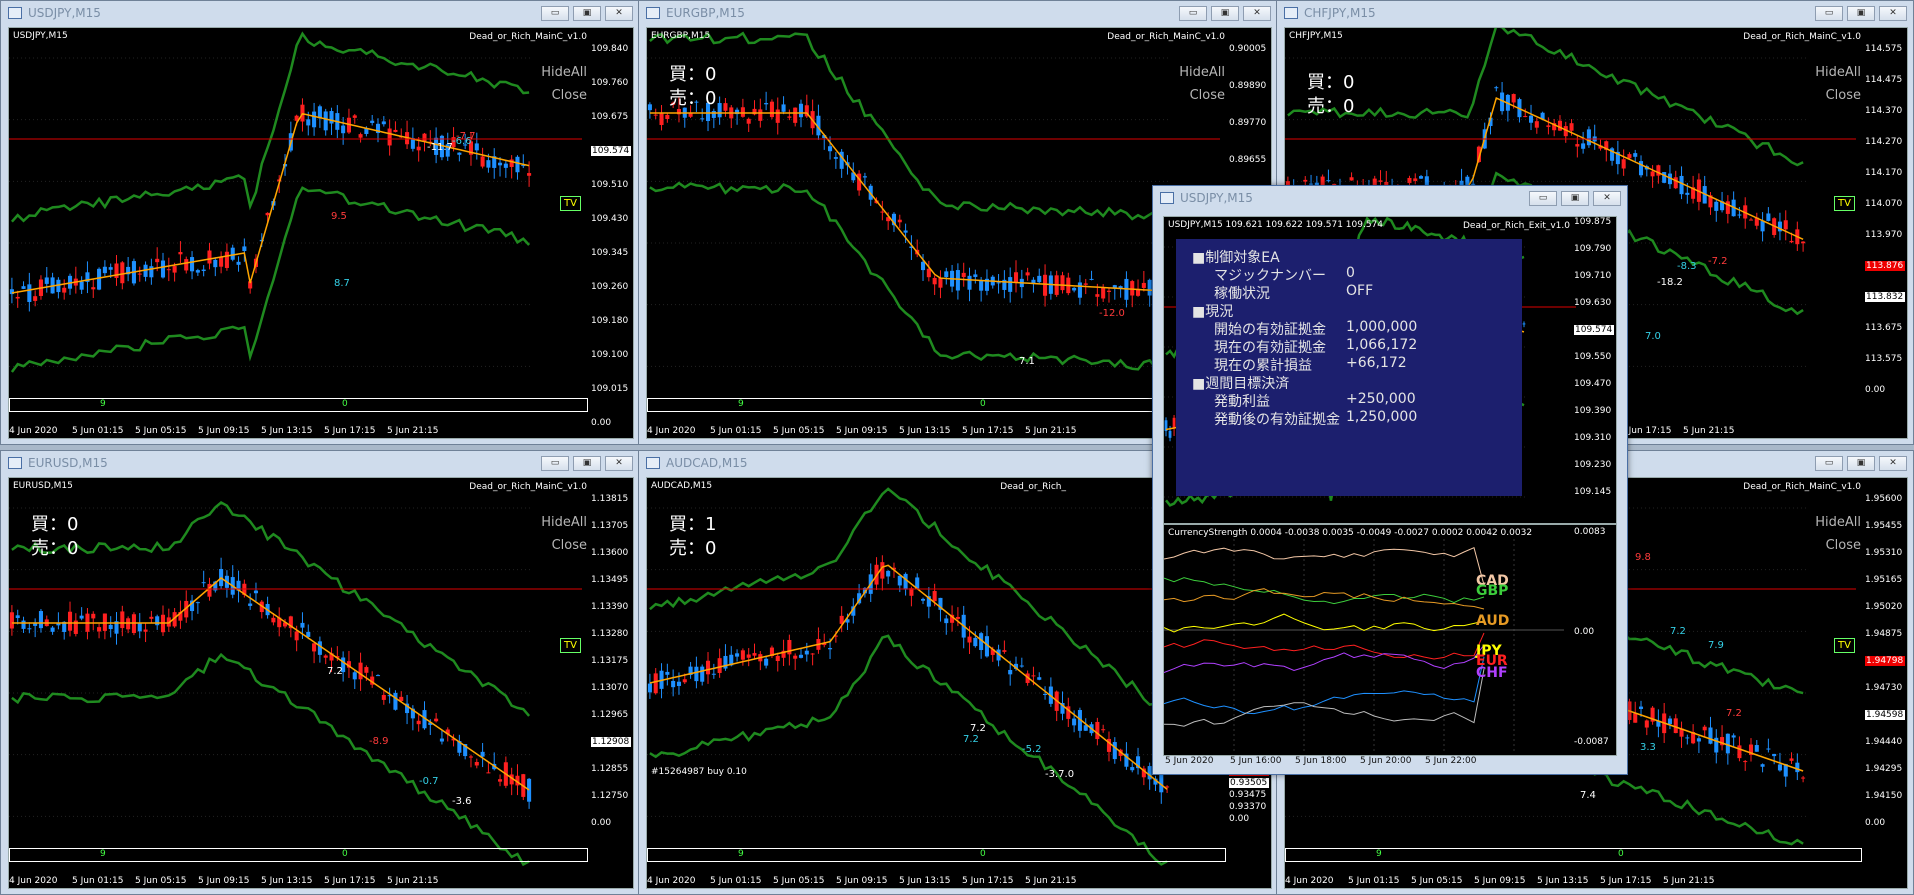  I want to click on panel-value: +250,000, so click(1381, 399).